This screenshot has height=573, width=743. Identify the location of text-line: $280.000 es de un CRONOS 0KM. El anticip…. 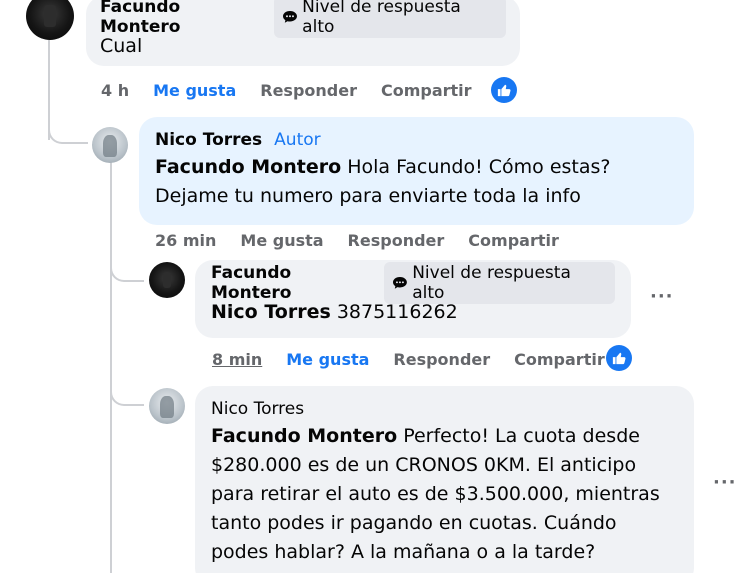
(424, 465).